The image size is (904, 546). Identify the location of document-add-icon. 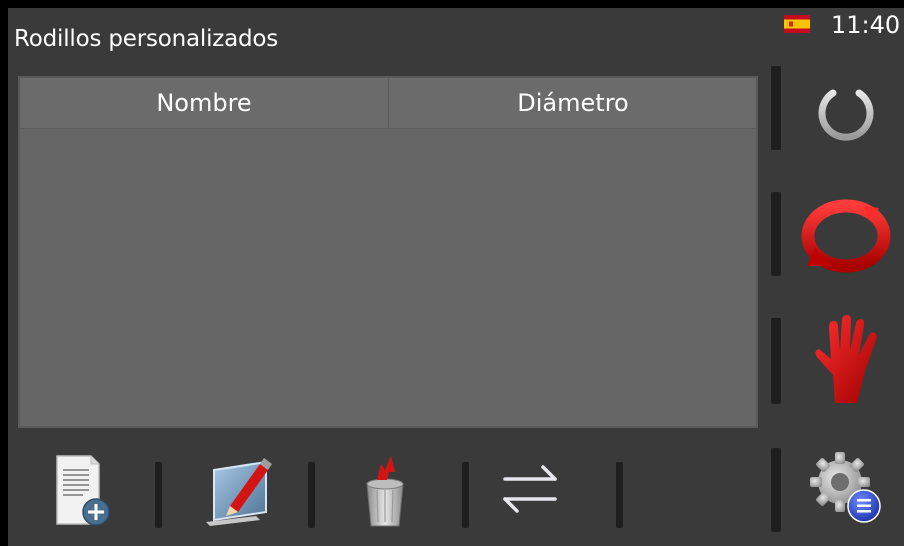
(83, 490).